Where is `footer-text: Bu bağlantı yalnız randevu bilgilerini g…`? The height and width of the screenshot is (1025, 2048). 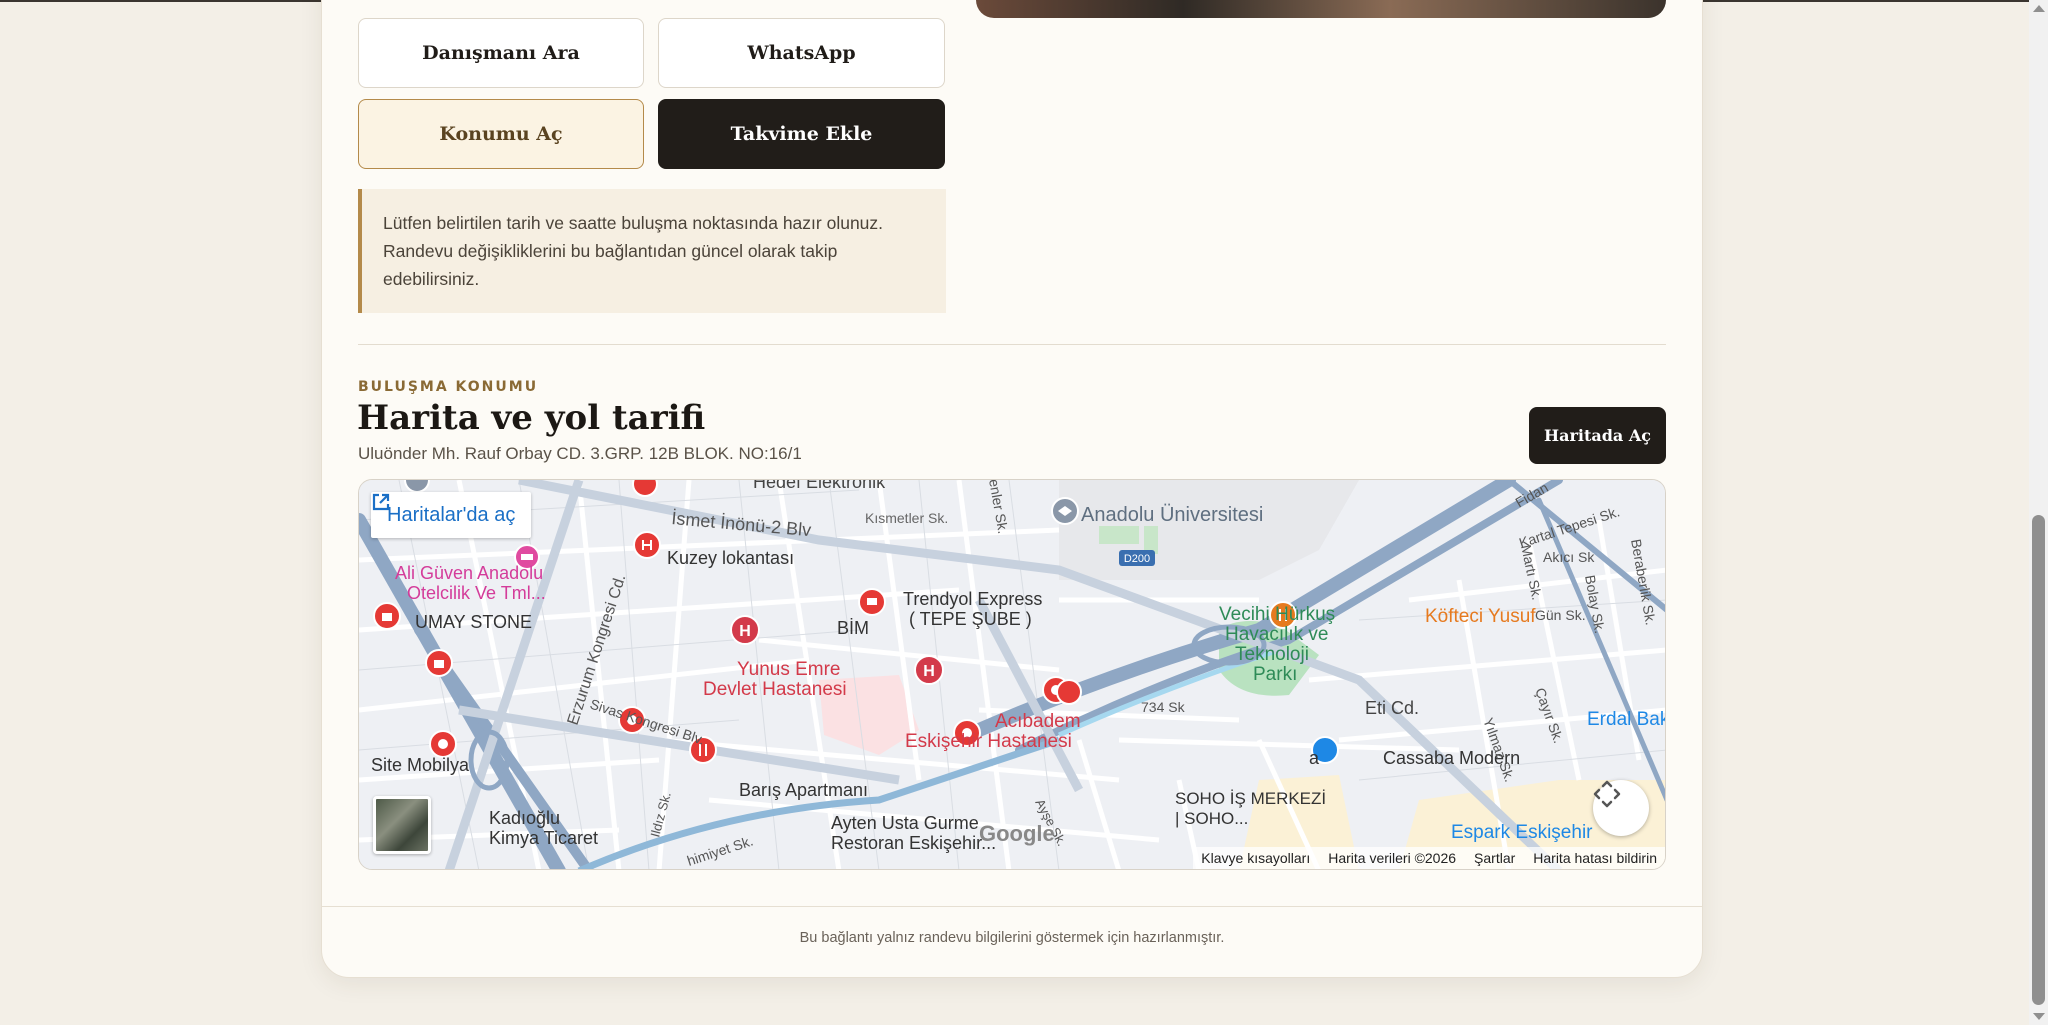
footer-text: Bu bağlantı yalnız randevu bilgilerini g… is located at coordinates (1012, 938).